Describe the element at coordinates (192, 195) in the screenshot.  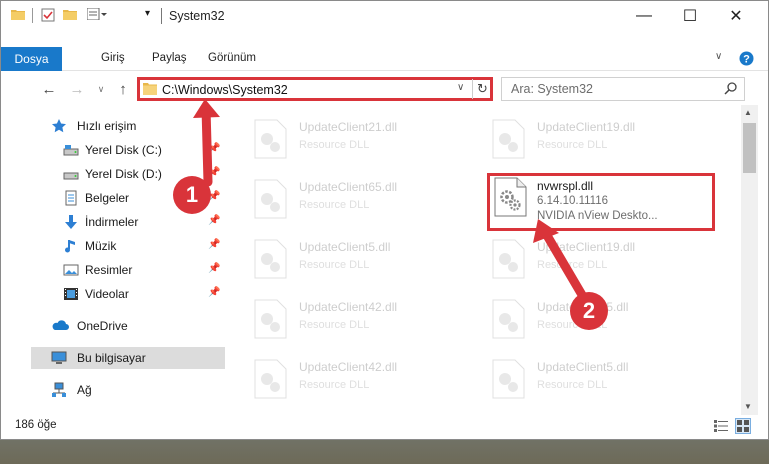
I see `step-badge-1: 1` at that location.